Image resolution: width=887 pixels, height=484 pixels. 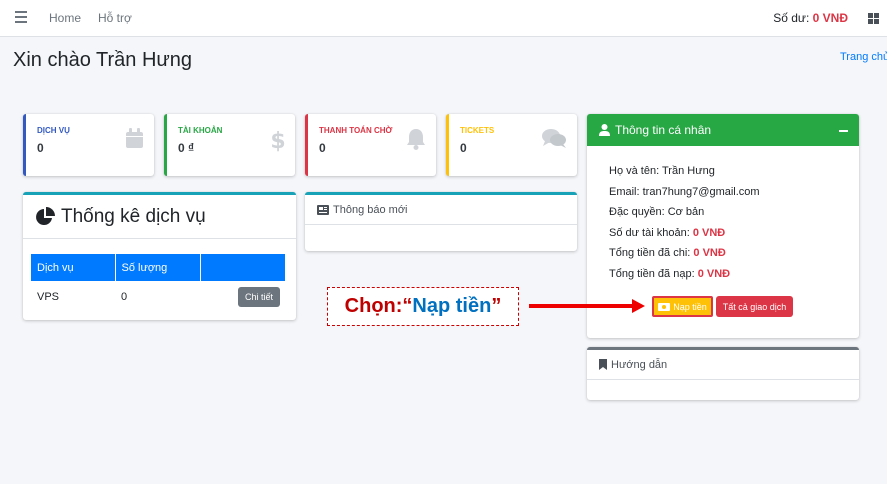 I want to click on column-header-action, so click(x=242, y=267).